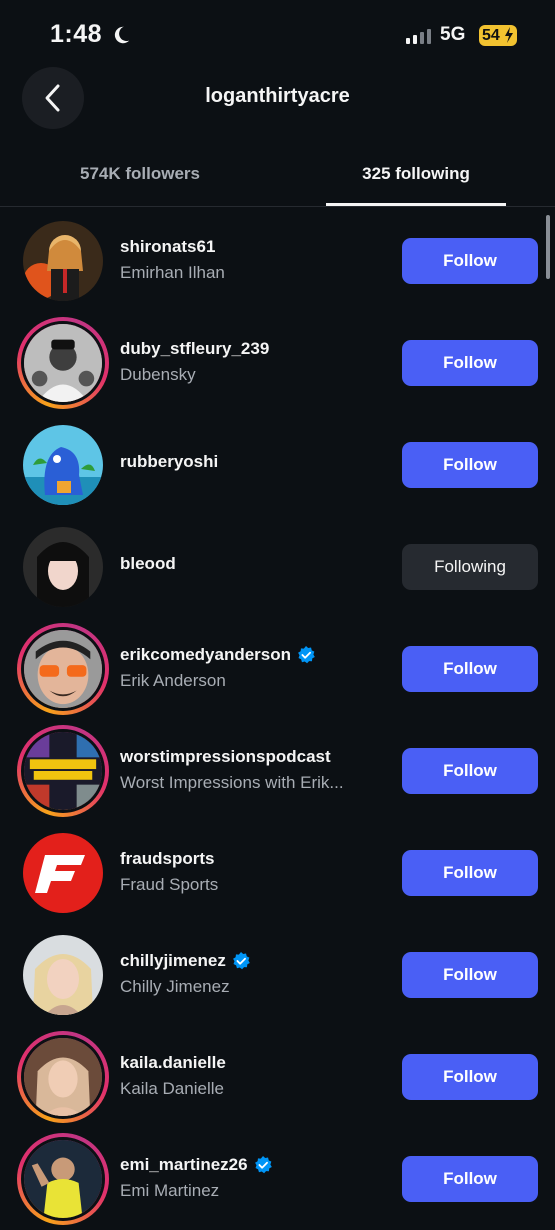  What do you see at coordinates (250, 462) in the screenshot?
I see `username: rubberyoshi` at bounding box center [250, 462].